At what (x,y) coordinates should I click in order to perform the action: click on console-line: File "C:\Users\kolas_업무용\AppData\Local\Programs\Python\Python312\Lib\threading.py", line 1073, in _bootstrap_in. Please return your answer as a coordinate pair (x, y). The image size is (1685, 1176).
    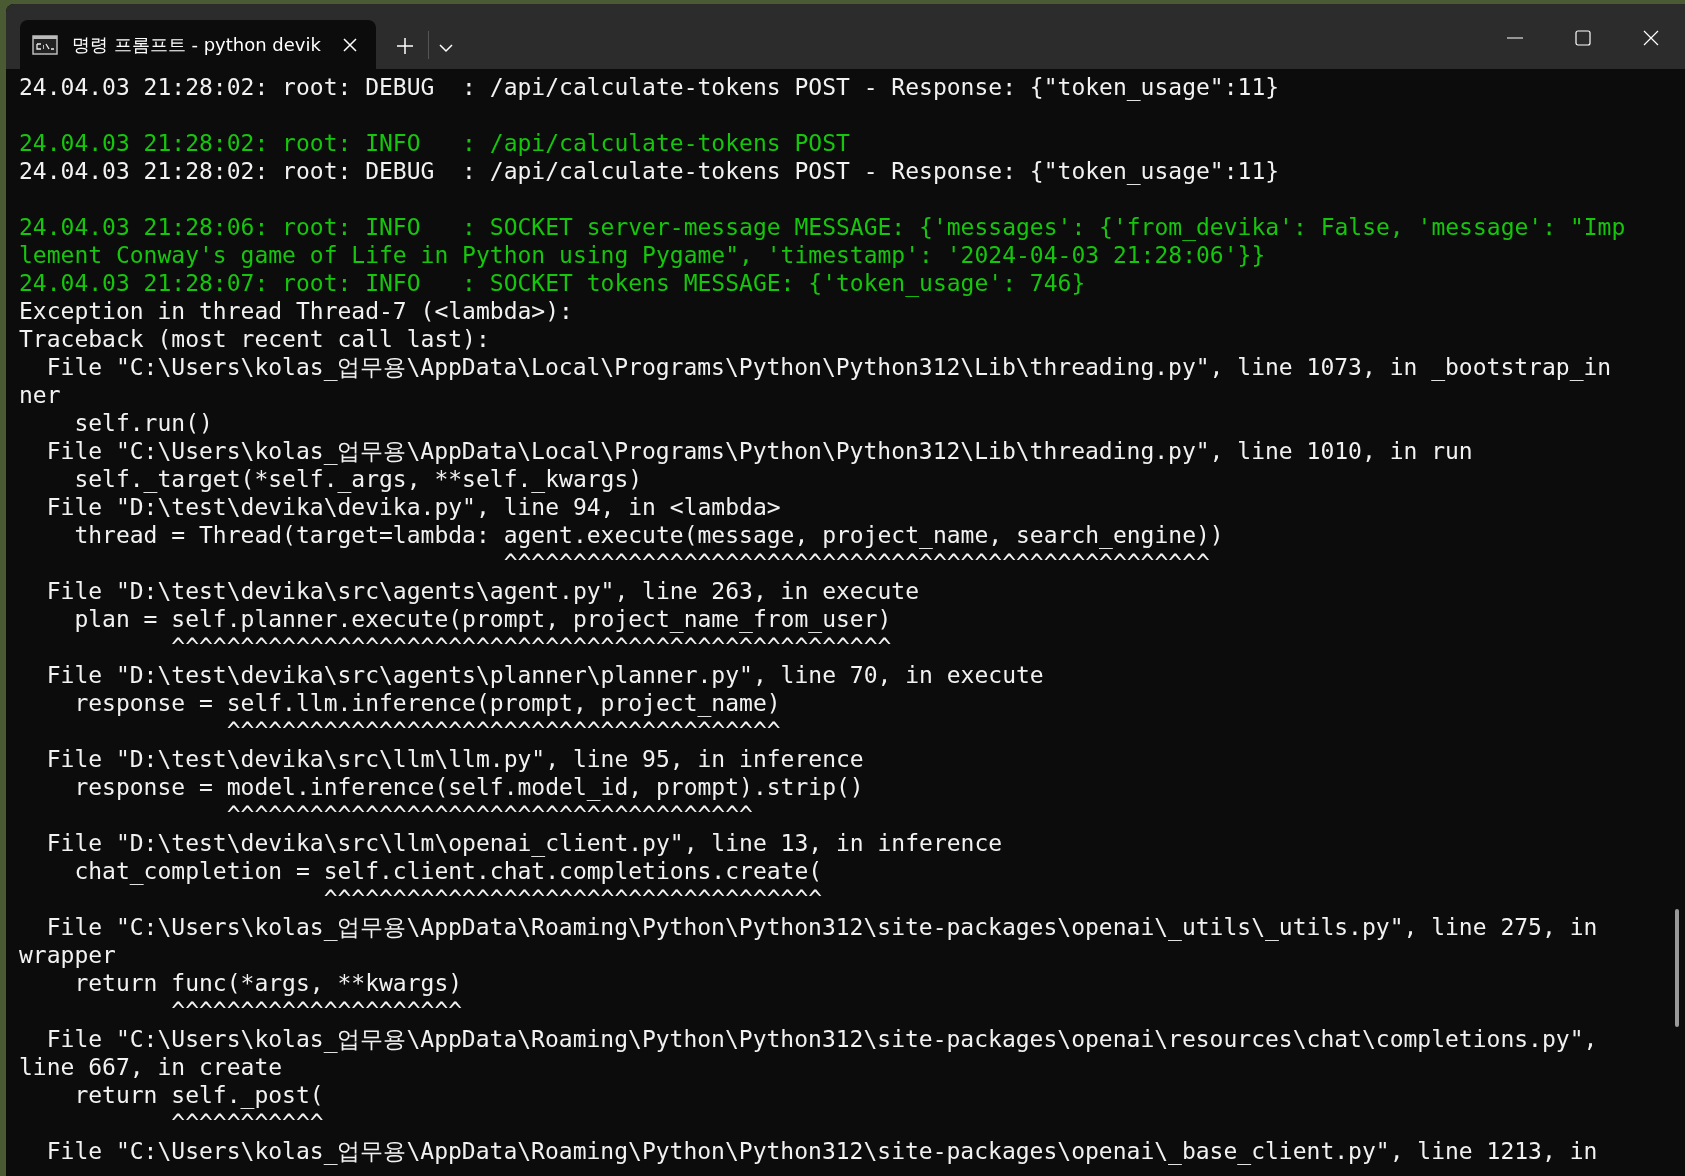
    Looking at the image, I should click on (828, 367).